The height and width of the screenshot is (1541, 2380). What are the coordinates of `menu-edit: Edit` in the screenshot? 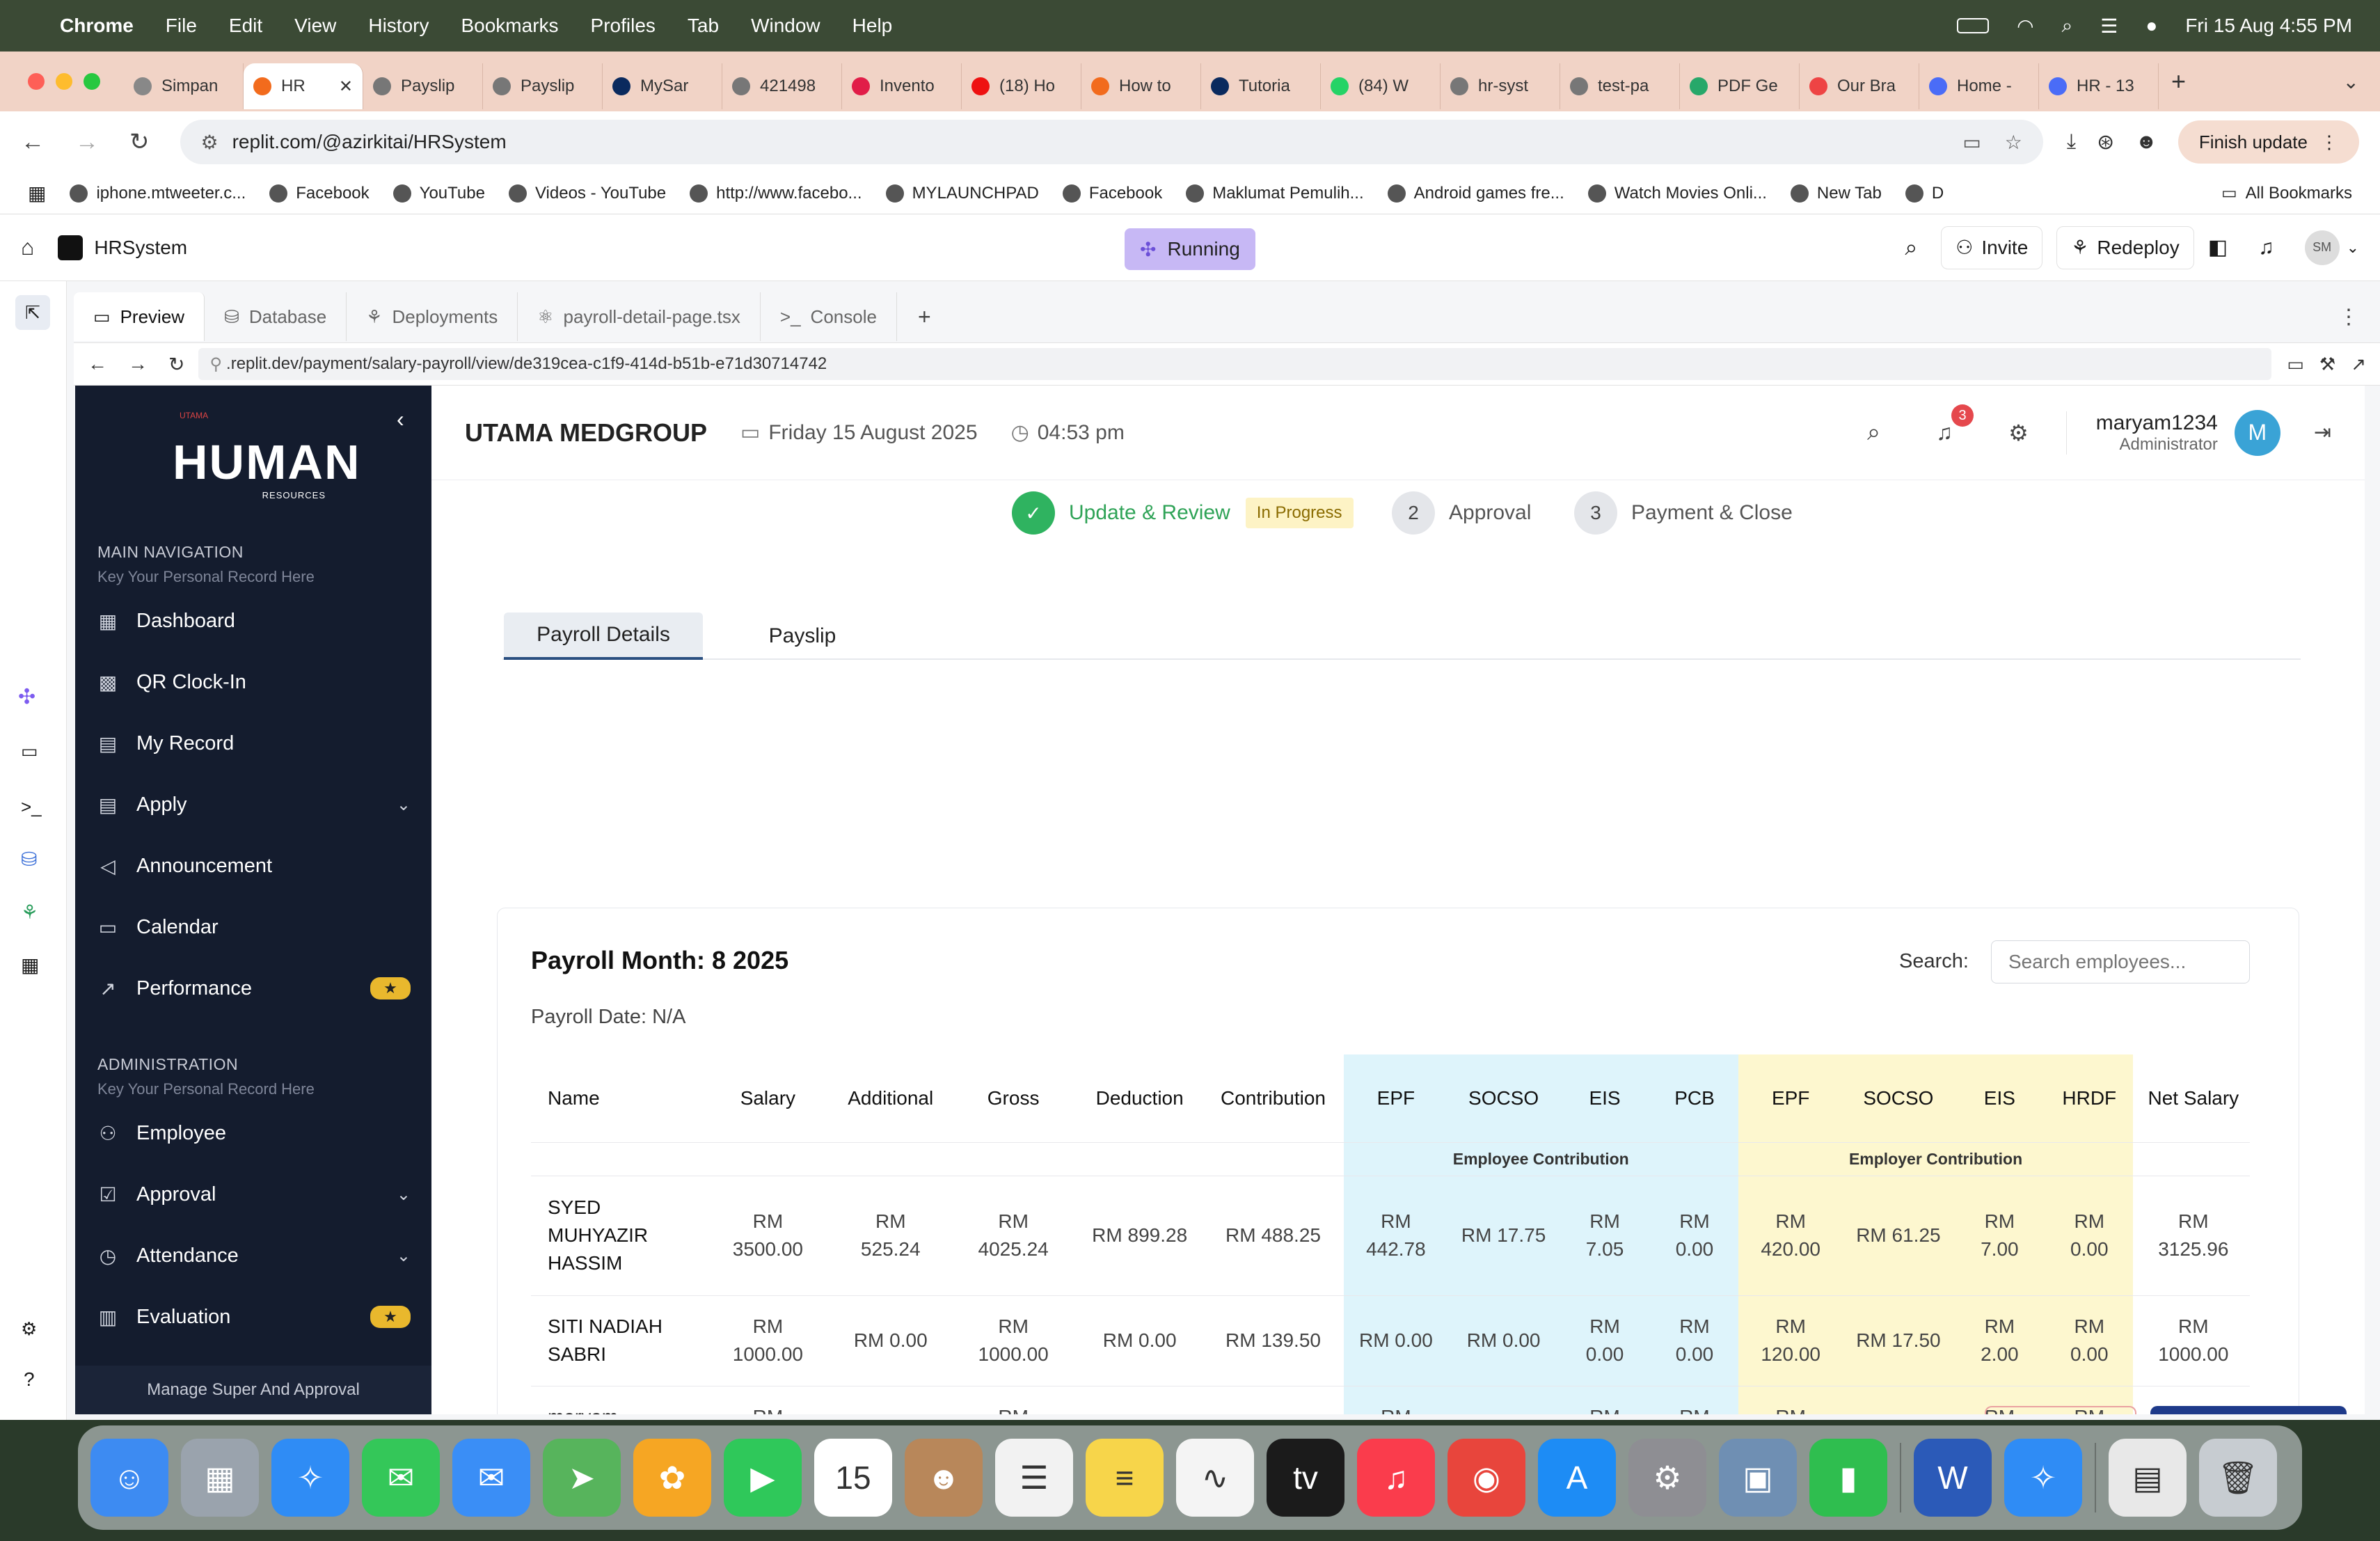 It's located at (246, 26).